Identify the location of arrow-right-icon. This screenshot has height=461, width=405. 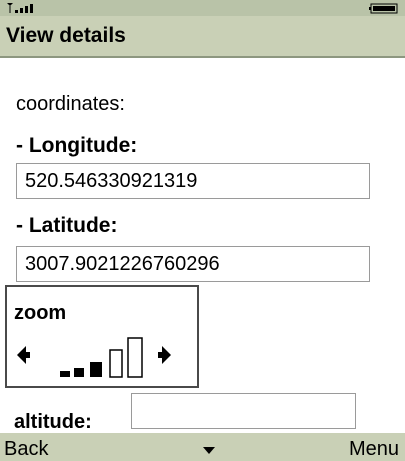
(166, 355).